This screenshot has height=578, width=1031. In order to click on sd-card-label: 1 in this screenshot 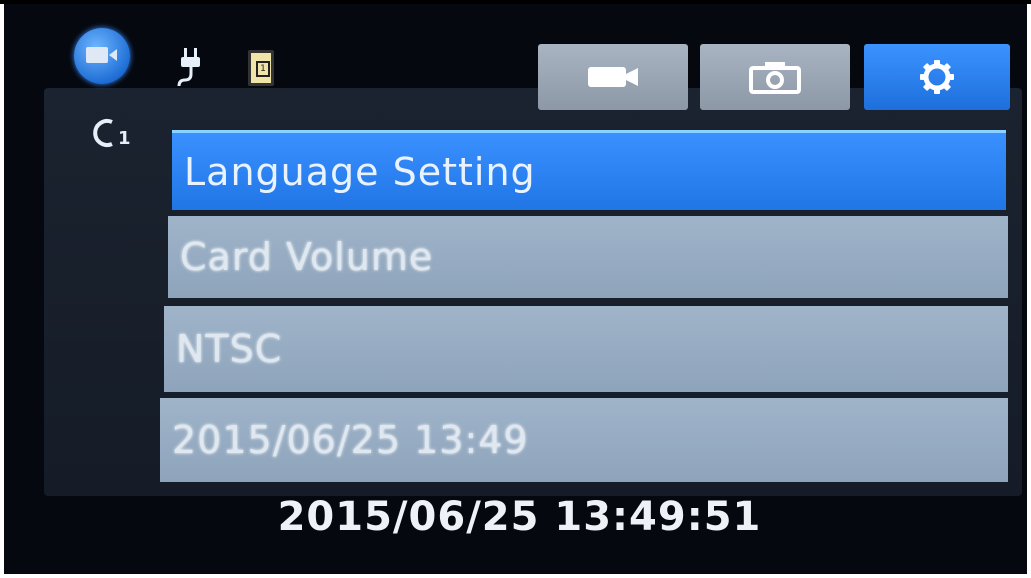, I will do `click(263, 69)`.